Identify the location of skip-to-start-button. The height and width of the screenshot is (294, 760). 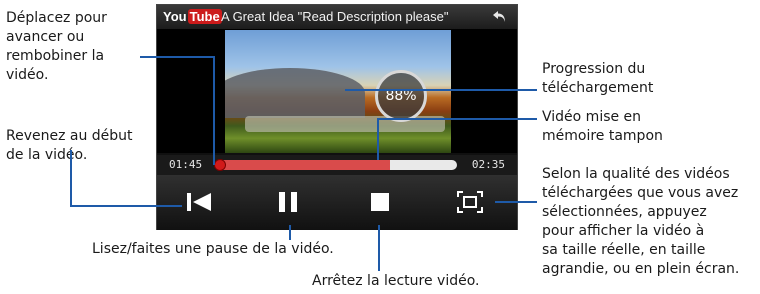
(199, 202).